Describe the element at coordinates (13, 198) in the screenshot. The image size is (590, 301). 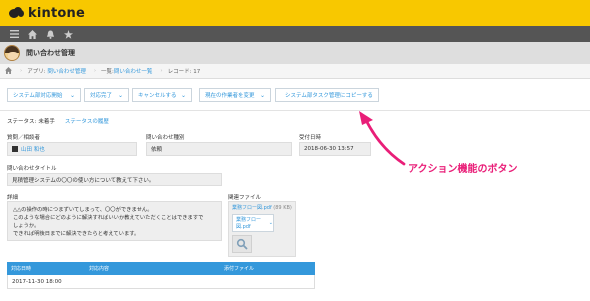
I see `detail-label: 詳細` at that location.